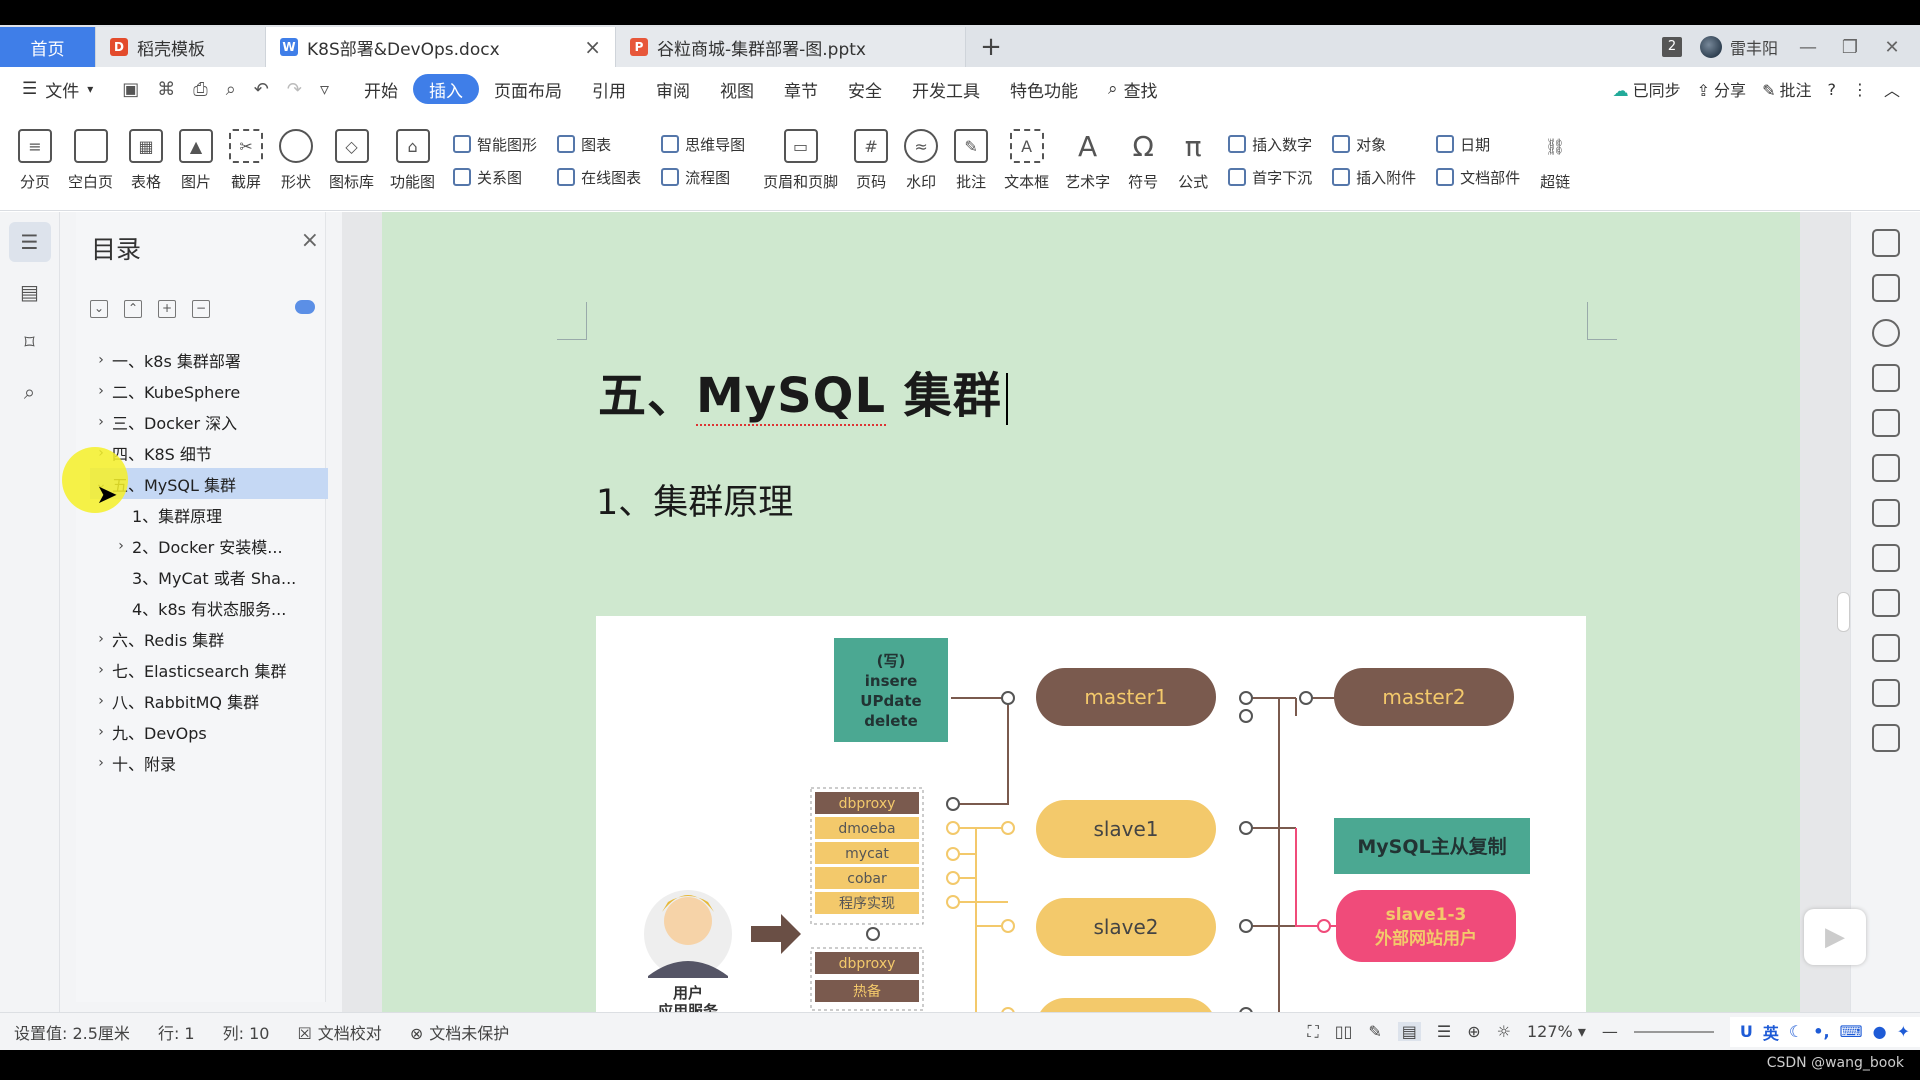 The image size is (1920, 1080). What do you see at coordinates (495, 177) in the screenshot?
I see `relation-chart-button: 关系图` at bounding box center [495, 177].